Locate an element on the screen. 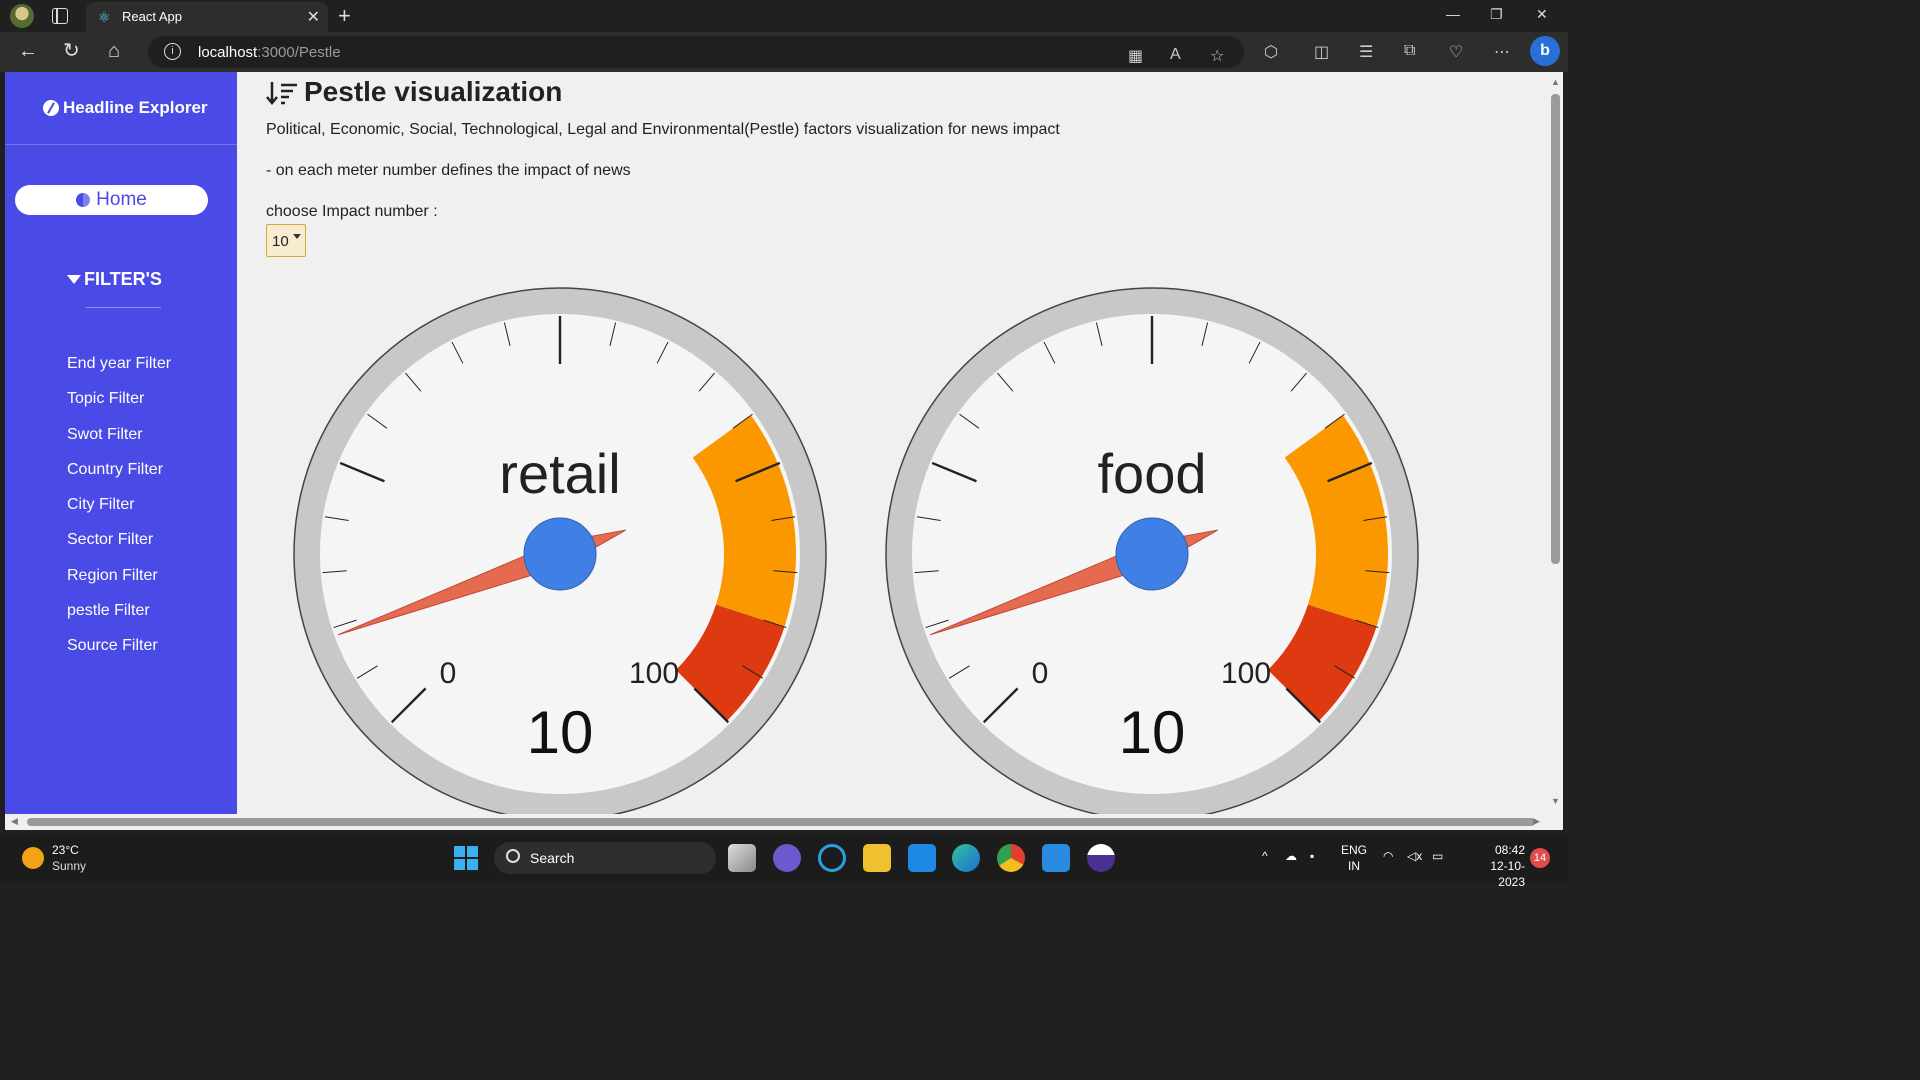 The height and width of the screenshot is (1080, 1920). extensions-icon: ⬡ is located at coordinates (1271, 52).